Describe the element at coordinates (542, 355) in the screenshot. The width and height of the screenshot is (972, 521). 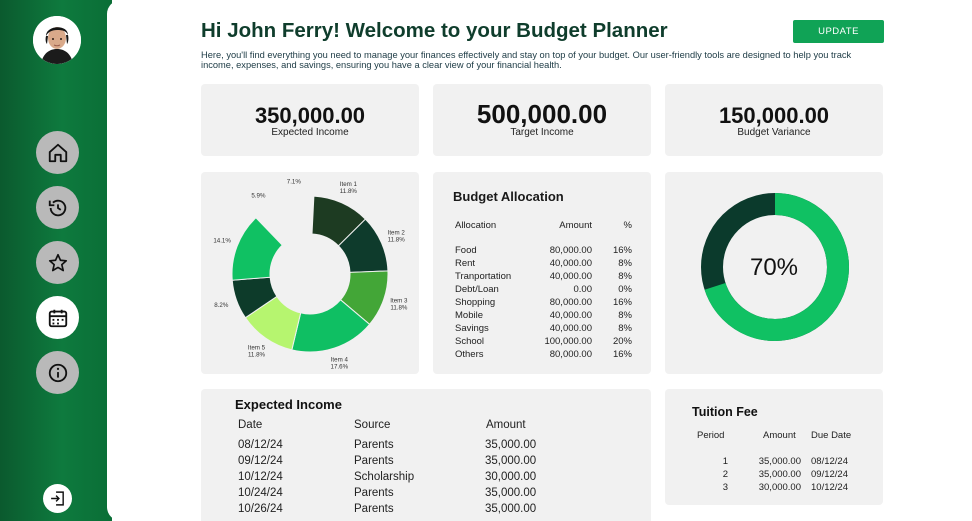
I see `allocation-row: Others 80,000.00 16%` at that location.